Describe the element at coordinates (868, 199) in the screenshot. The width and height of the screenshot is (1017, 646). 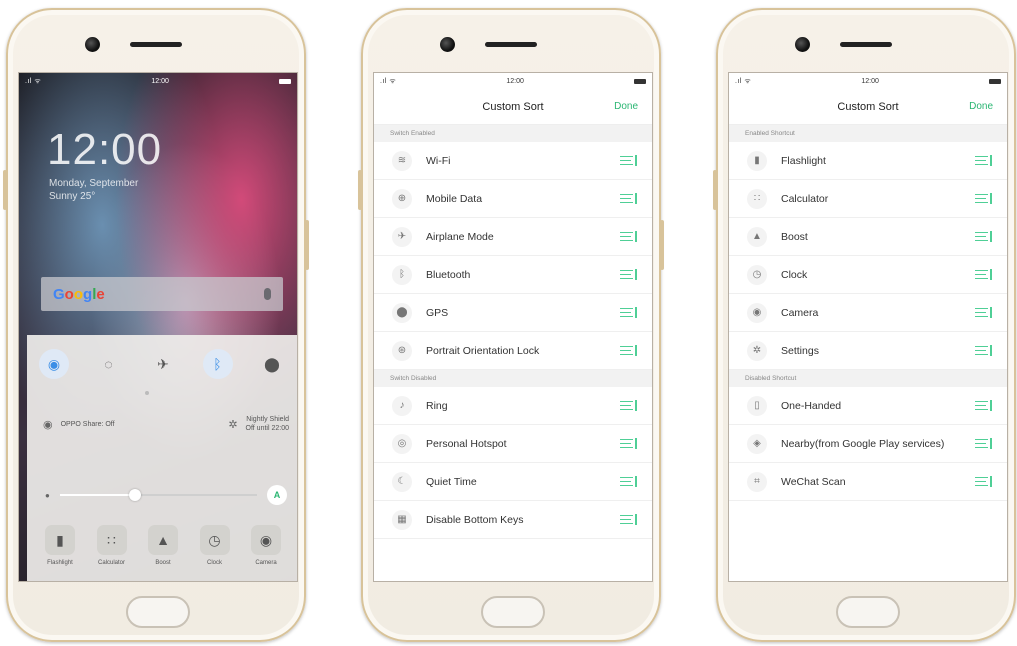
I see `list-item: ∷ Calculator` at that location.